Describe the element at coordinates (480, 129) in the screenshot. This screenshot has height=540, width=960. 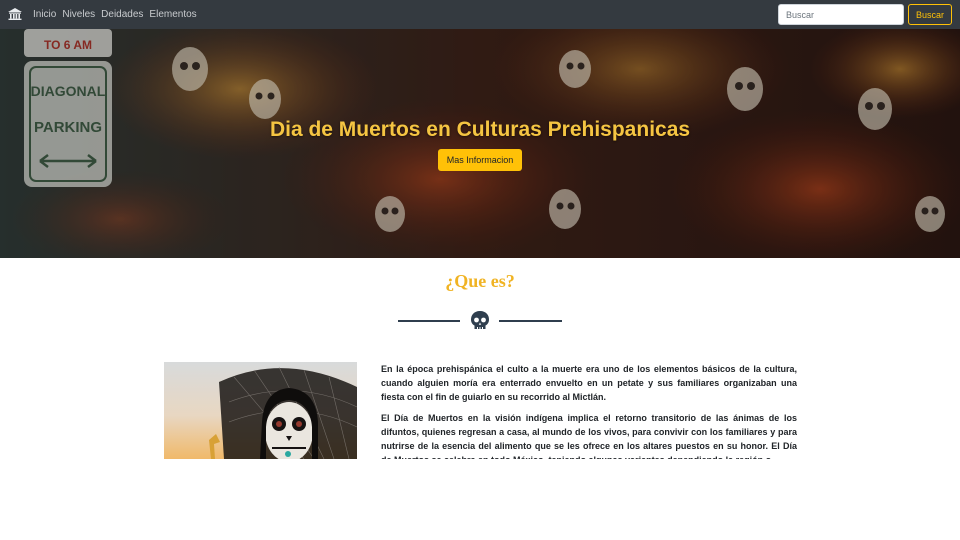
I see `hero-title: Dia de Muertos en Culturas Prehispanicas` at that location.